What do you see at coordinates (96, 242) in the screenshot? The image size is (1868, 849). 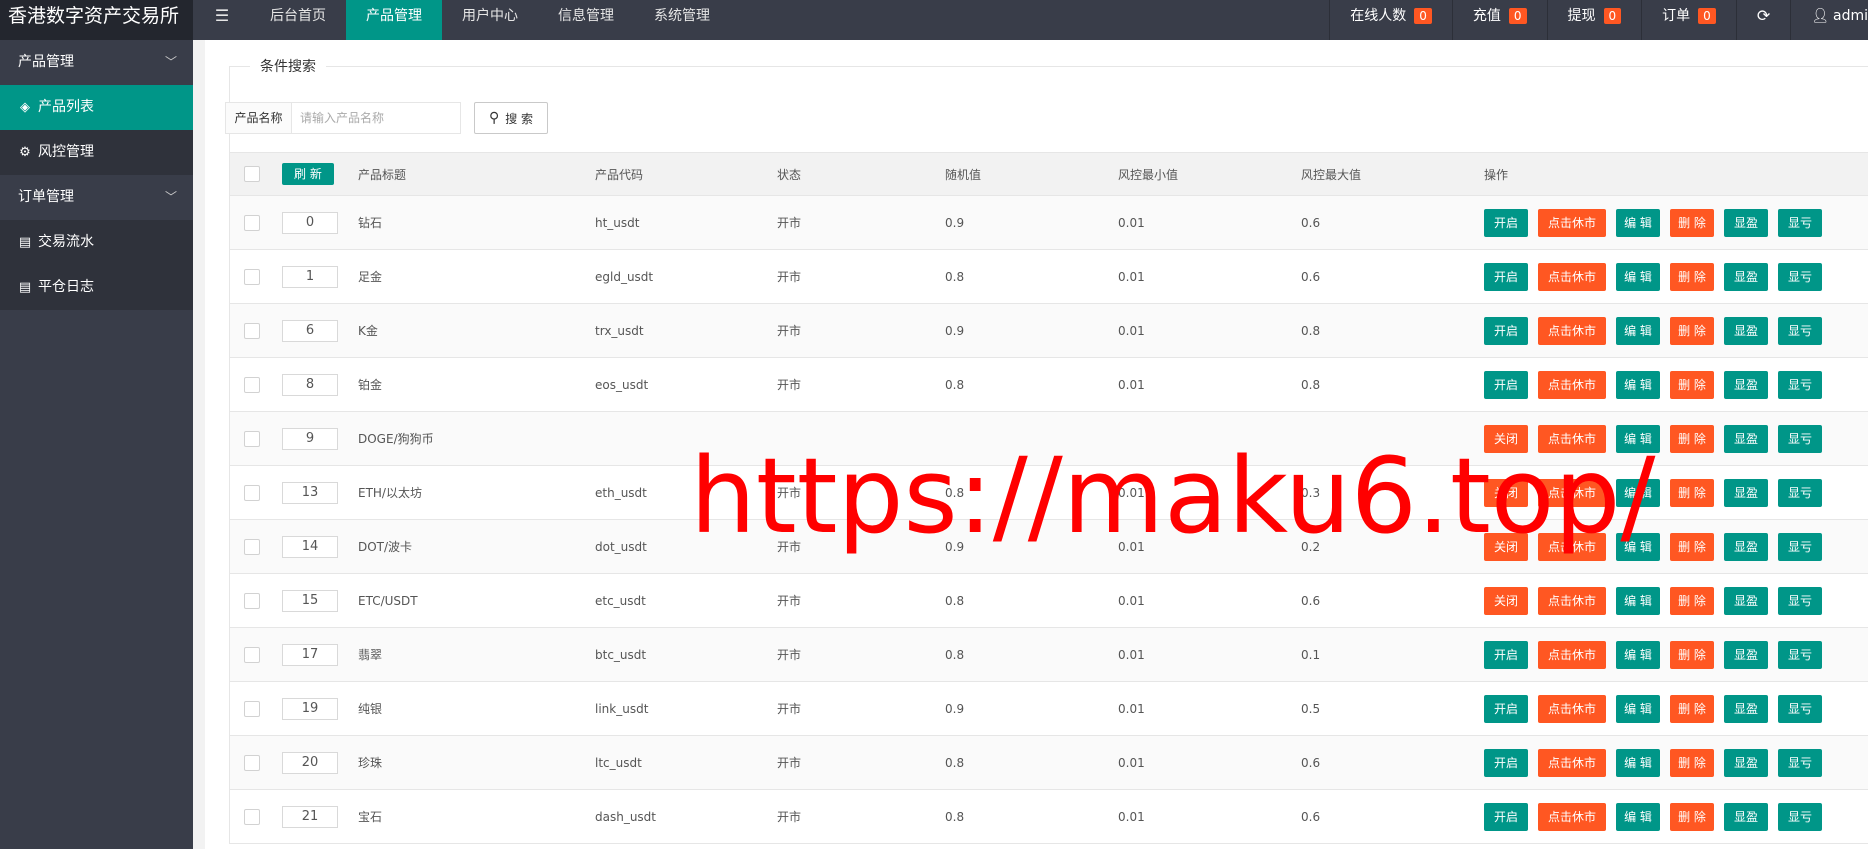 I see `sidebar-item-trade-flow: ▤ 交易流水` at bounding box center [96, 242].